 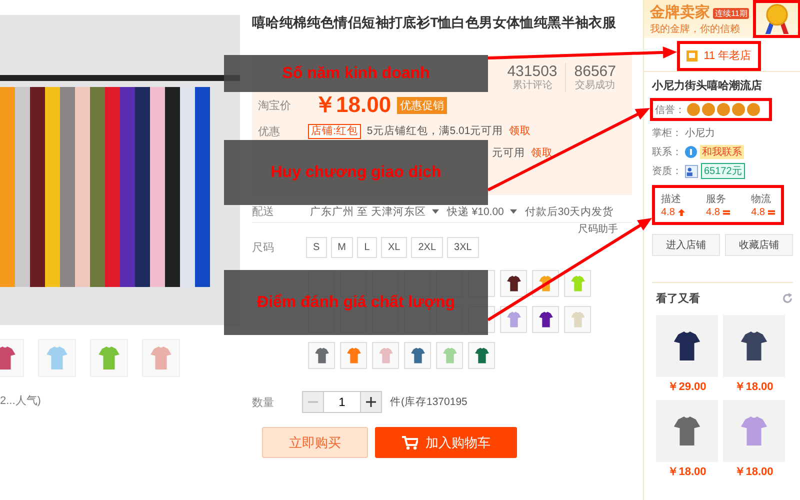 What do you see at coordinates (695, 29) in the screenshot?
I see `slogan: 我的金牌，你的信赖` at bounding box center [695, 29].